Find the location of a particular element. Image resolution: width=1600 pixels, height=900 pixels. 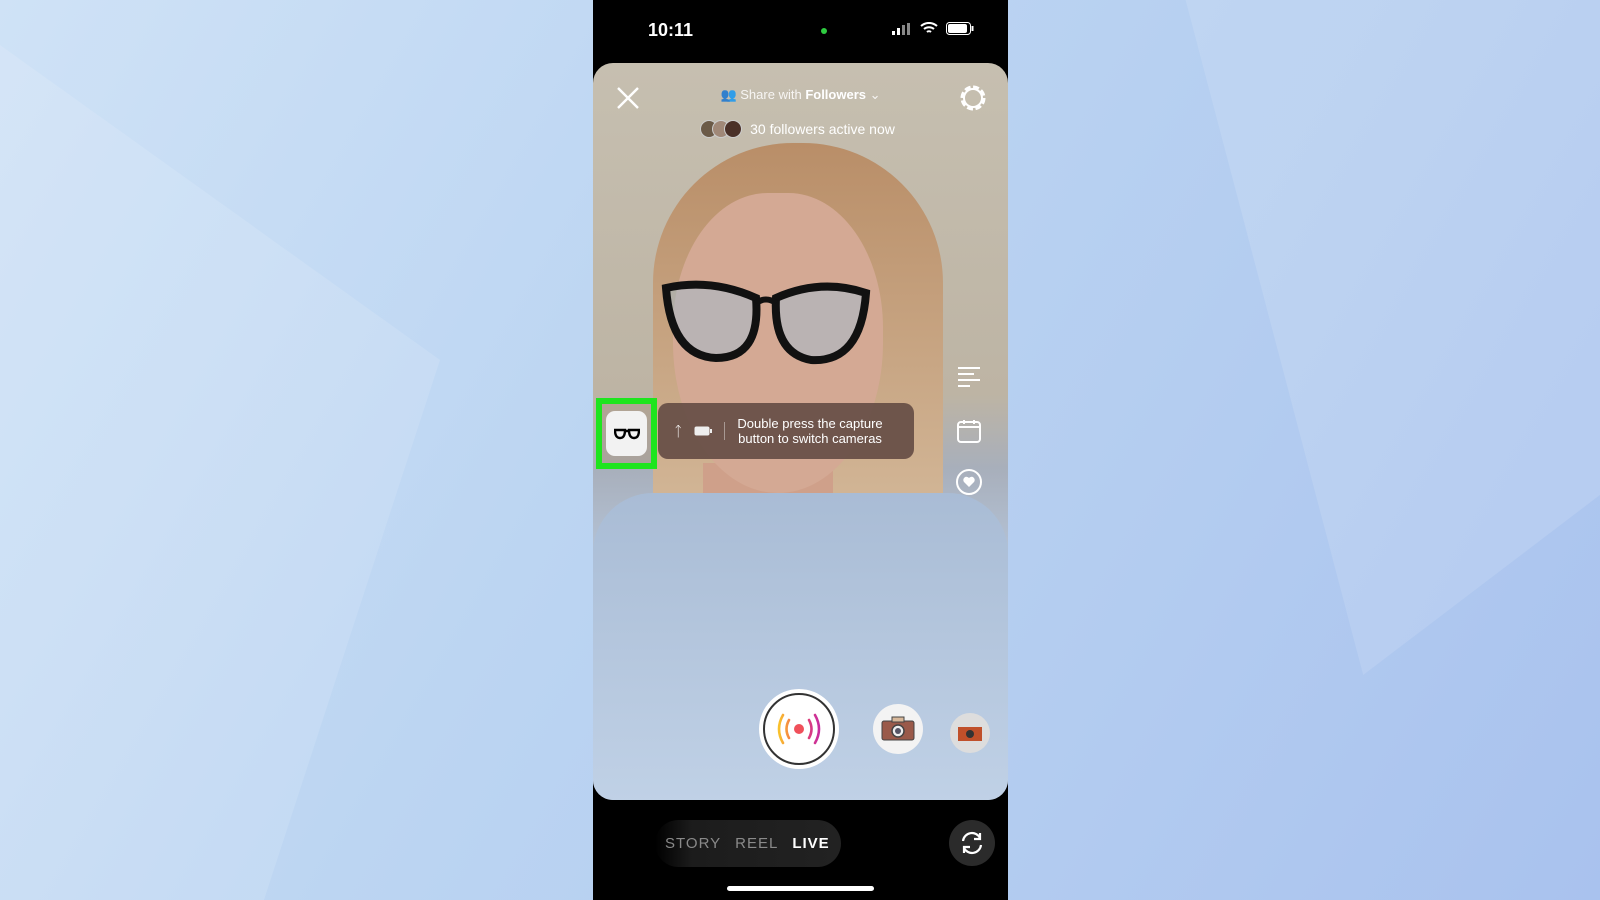

go-live-button is located at coordinates (799, 729).